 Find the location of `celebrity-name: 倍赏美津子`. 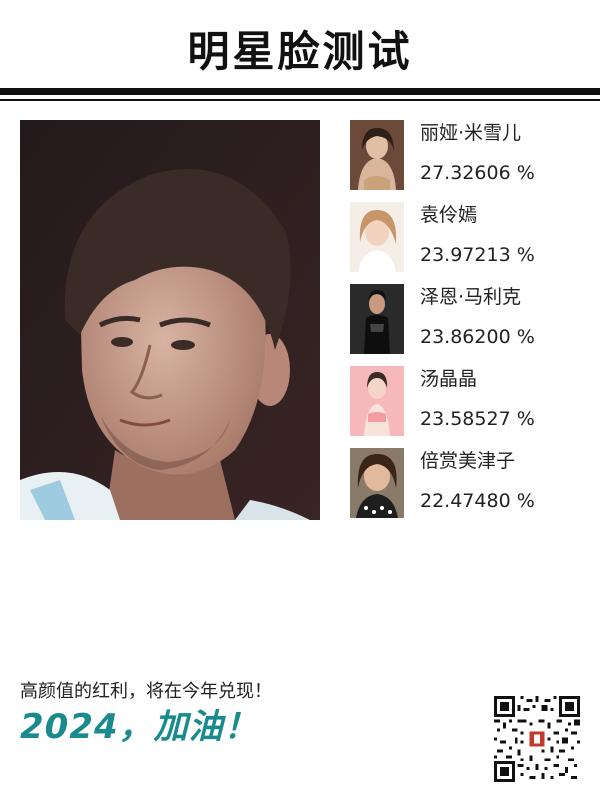

celebrity-name: 倍赏美津子 is located at coordinates (468, 461).